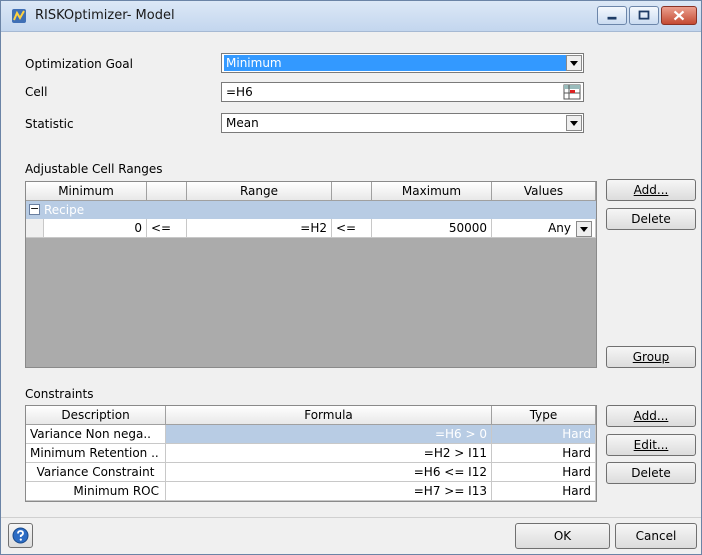  I want to click on col-header-type: Type, so click(544, 415).